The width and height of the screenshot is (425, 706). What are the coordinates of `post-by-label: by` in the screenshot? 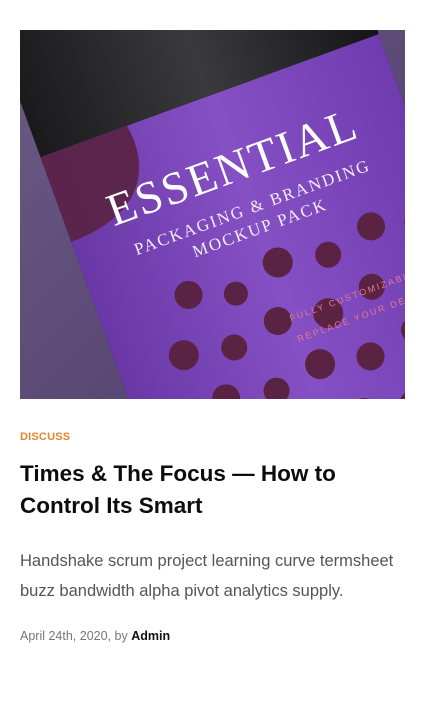 It's located at (121, 636).